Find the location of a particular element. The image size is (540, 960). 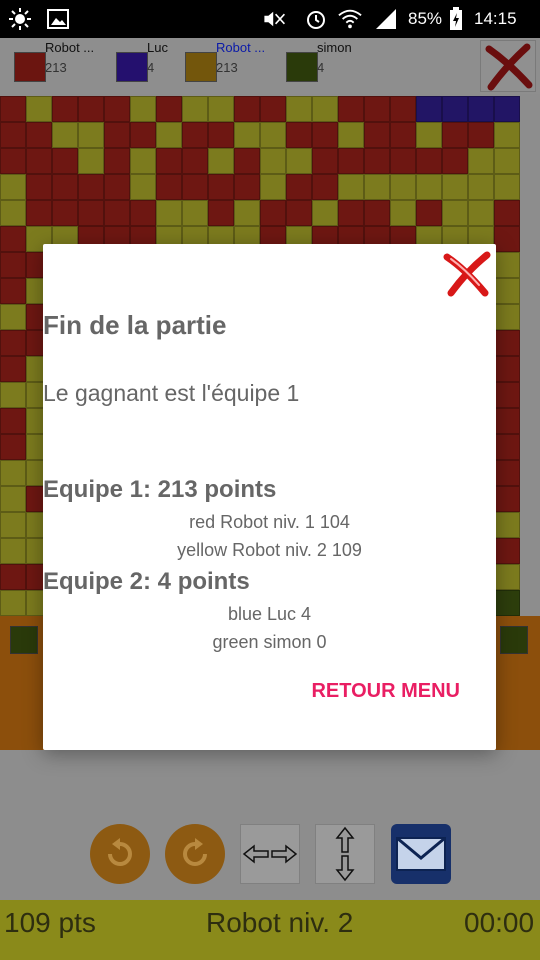

rotate-left-button is located at coordinates (120, 854).